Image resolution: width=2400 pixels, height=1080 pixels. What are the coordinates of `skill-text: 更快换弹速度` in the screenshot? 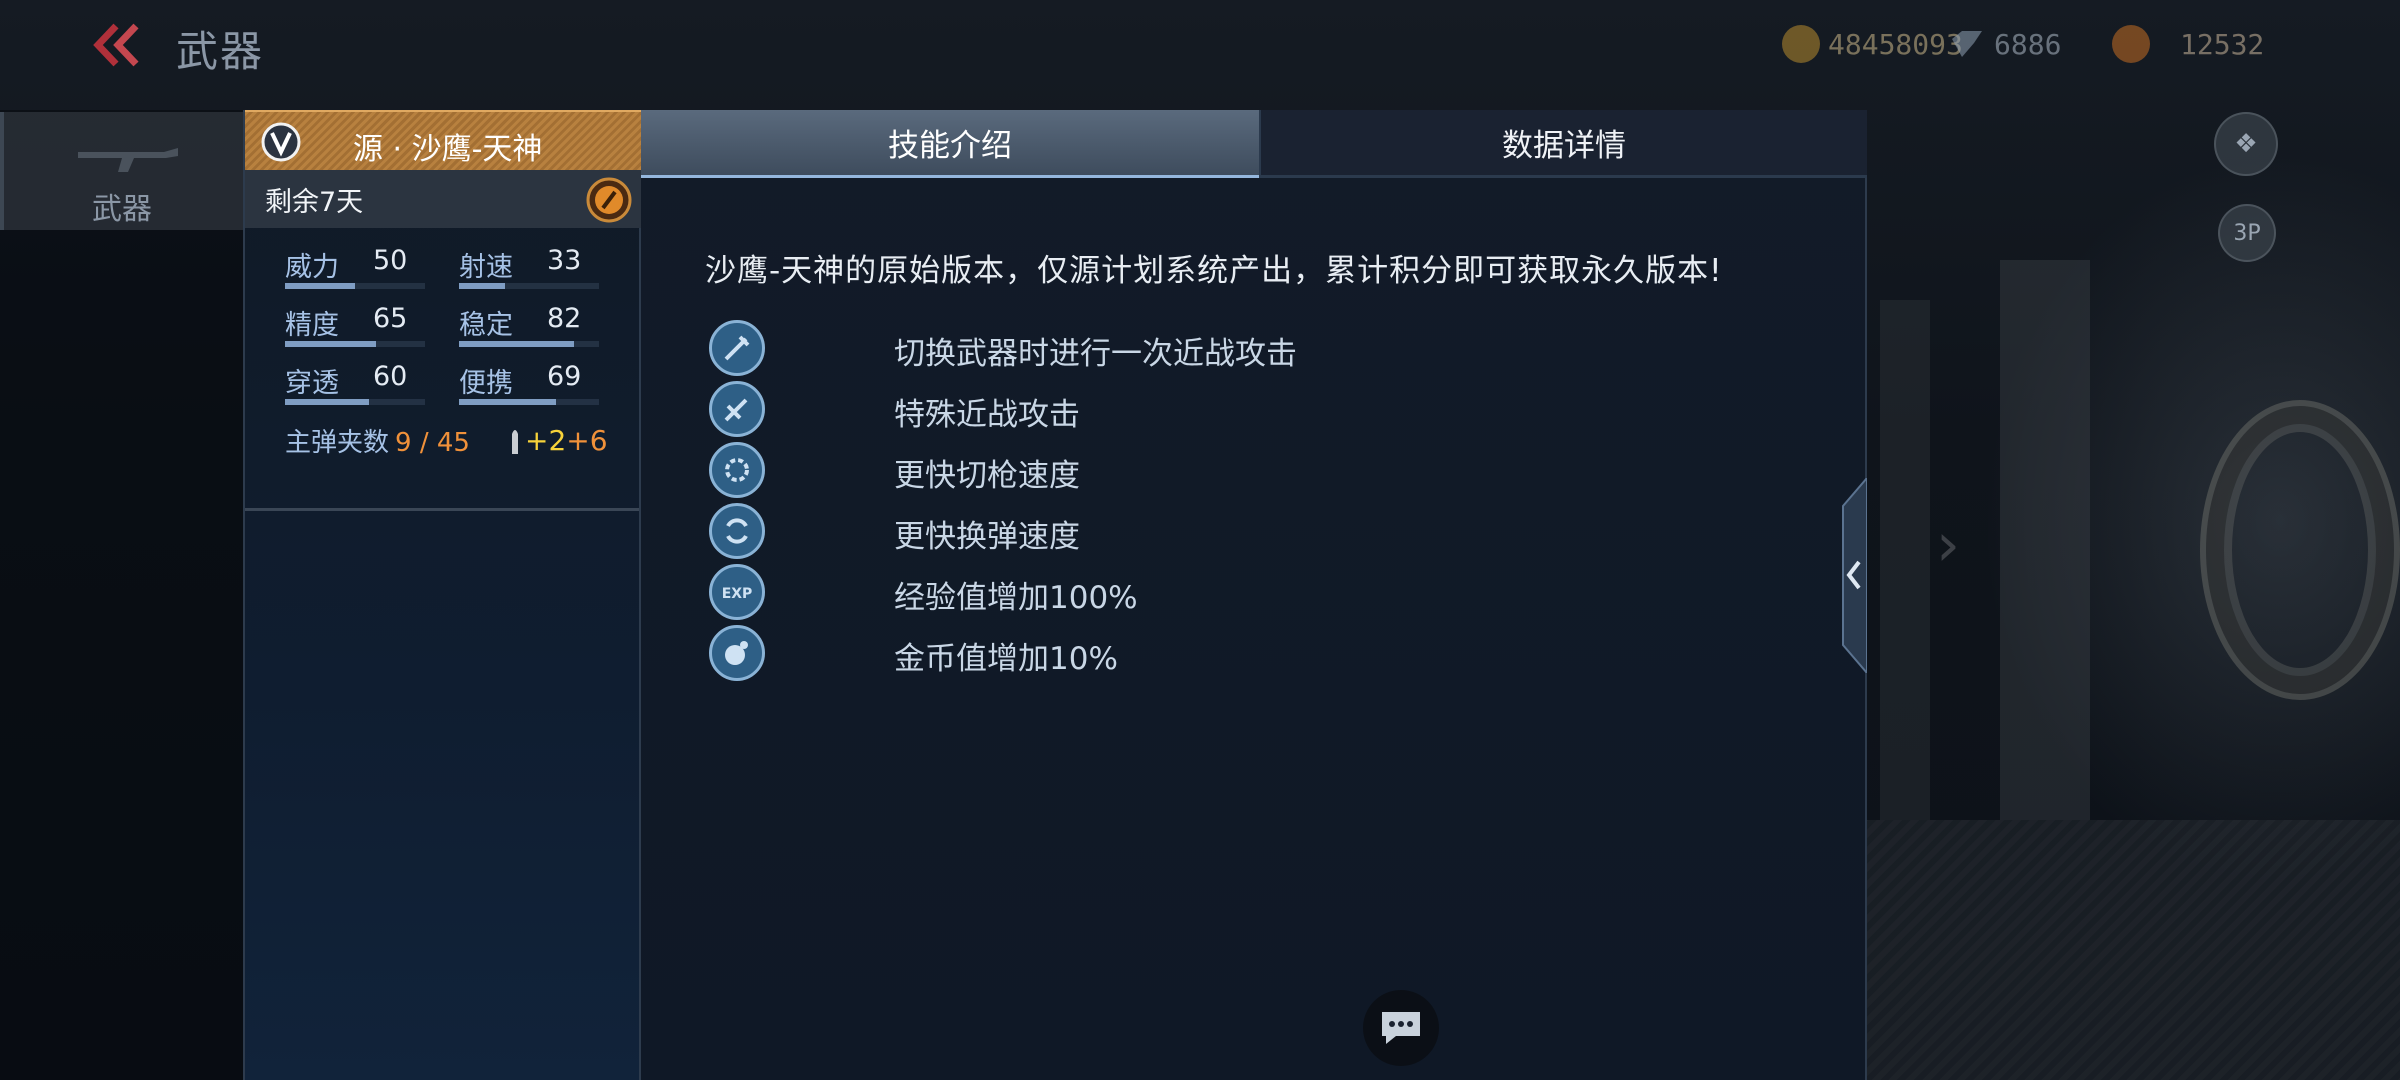 It's located at (987, 537).